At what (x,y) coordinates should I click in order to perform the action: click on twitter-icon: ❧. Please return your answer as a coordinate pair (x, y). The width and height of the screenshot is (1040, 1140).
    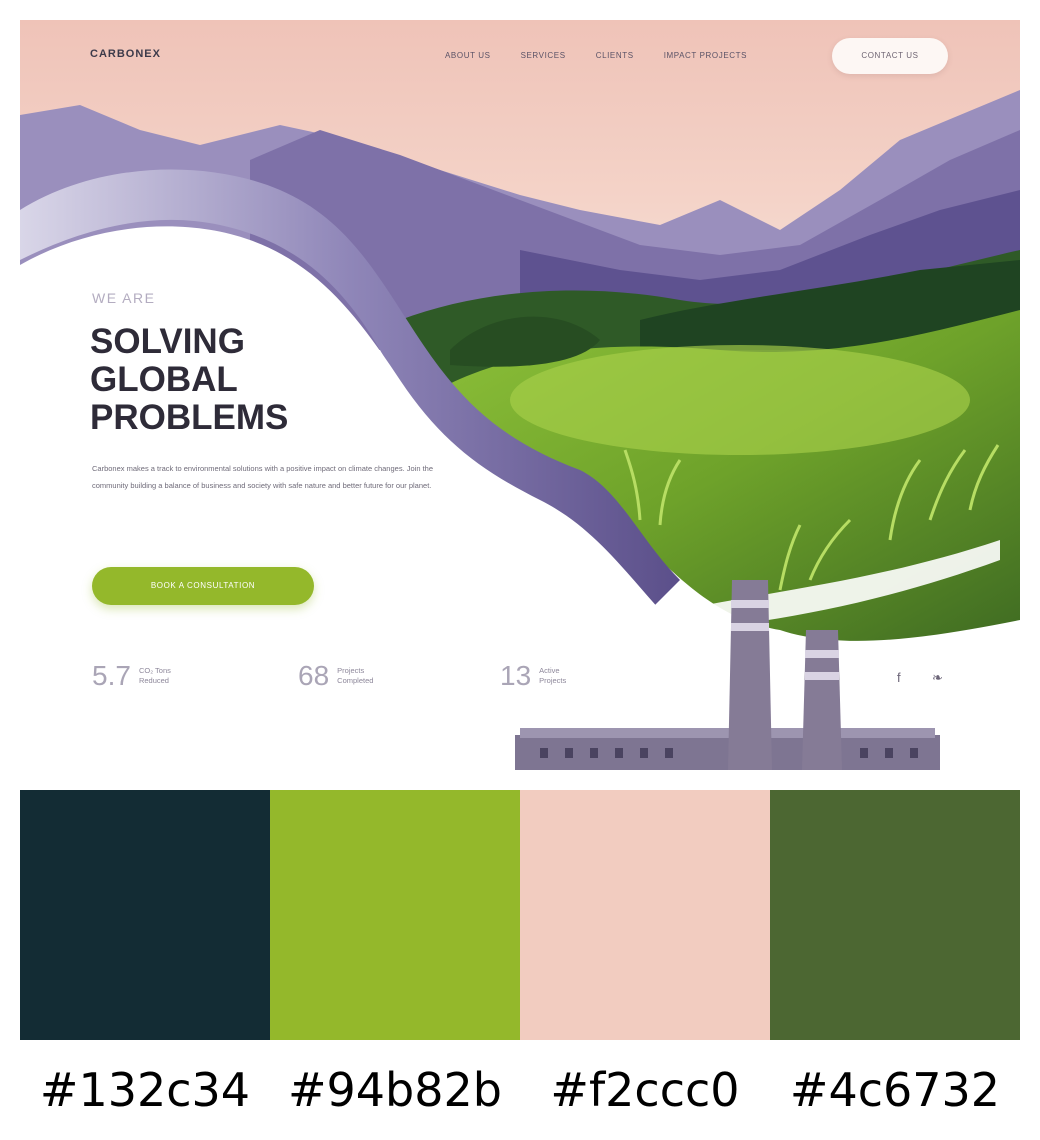
    Looking at the image, I should click on (937, 678).